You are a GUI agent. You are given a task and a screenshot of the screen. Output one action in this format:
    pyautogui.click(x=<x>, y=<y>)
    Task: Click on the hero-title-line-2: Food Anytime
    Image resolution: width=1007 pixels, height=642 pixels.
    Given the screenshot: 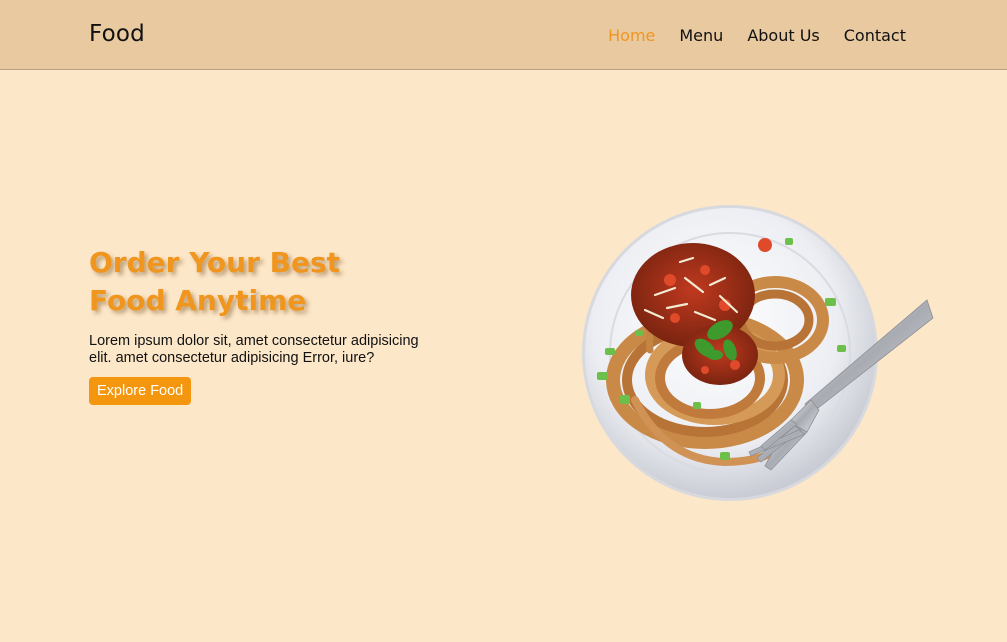 What is the action you would take?
    pyautogui.click(x=198, y=300)
    